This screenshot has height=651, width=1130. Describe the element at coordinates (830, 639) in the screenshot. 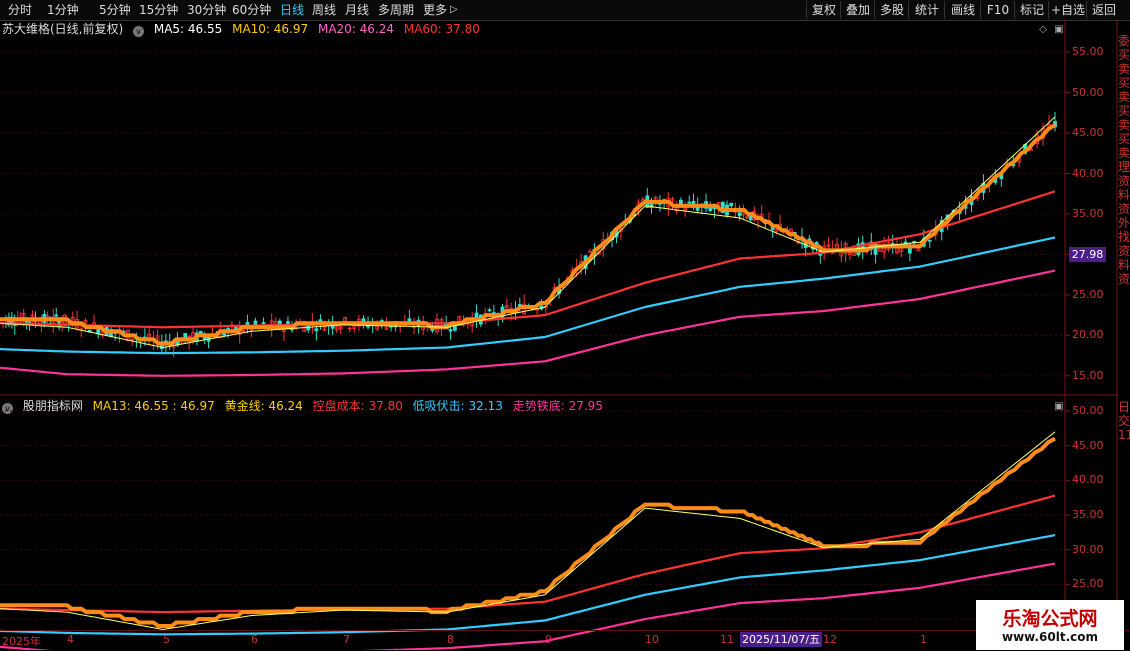

I see `x-label: 12` at that location.